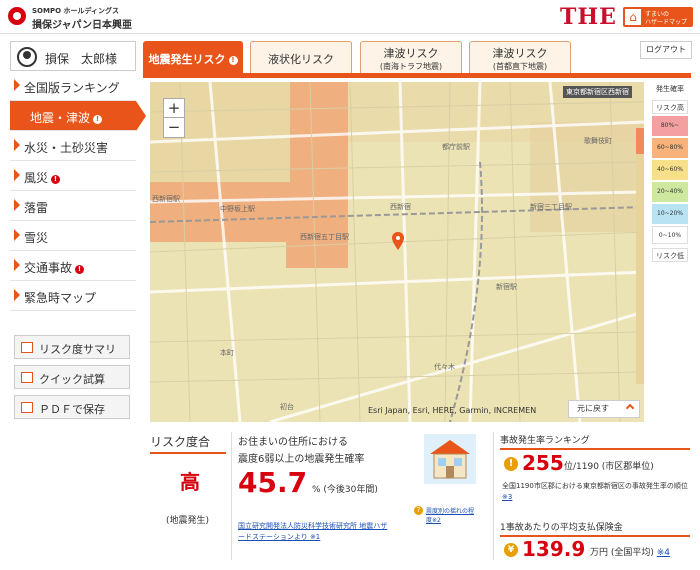  Describe the element at coordinates (237, 209) in the screenshot. I see `map-label: 中野坂上駅` at that location.